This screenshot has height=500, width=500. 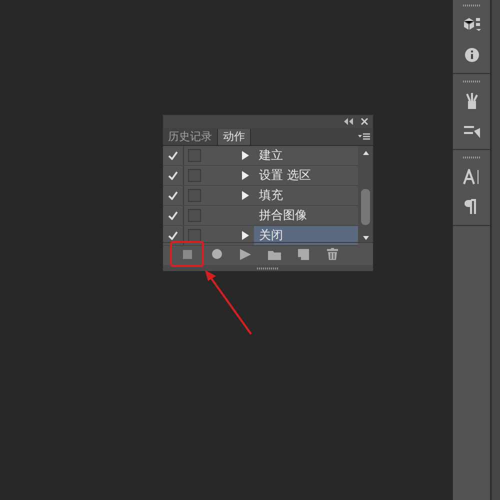 What do you see at coordinates (332, 254) in the screenshot?
I see `trash-icon` at bounding box center [332, 254].